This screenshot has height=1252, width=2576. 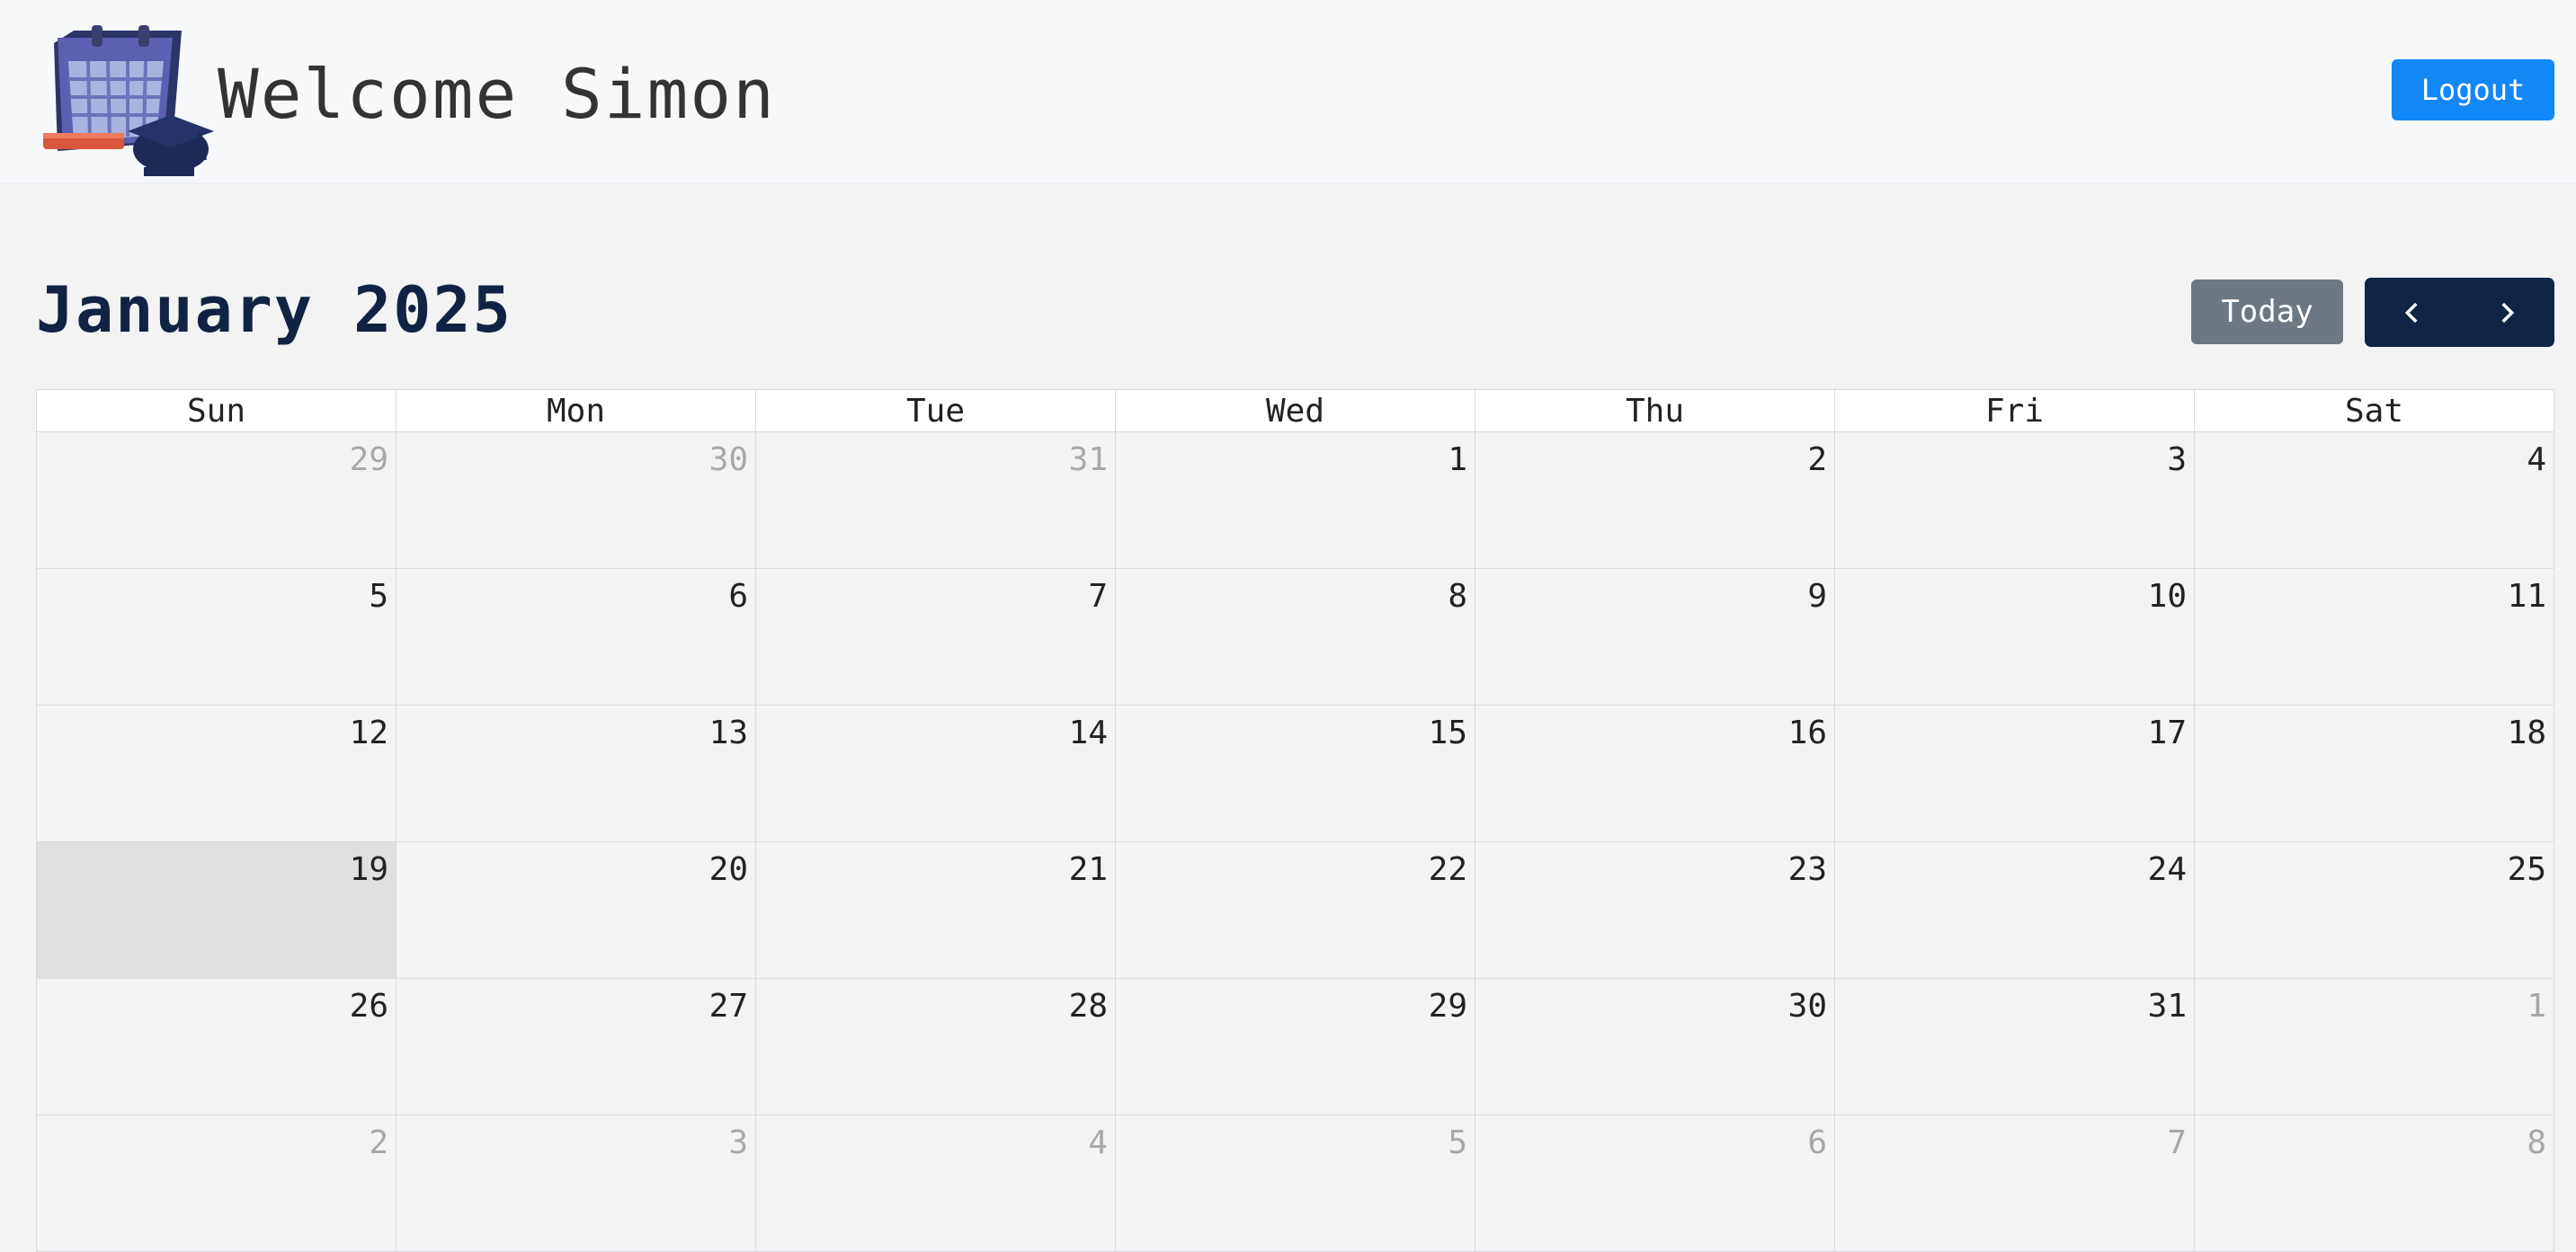 I want to click on chevron-left-icon, so click(x=2411, y=313).